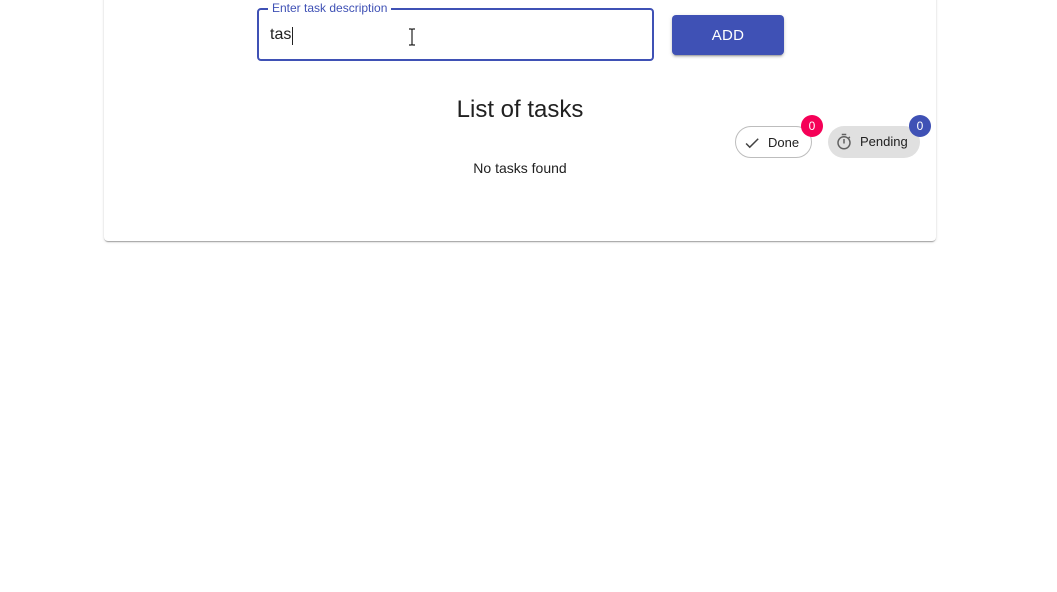 The width and height of the screenshot is (1057, 592). I want to click on filter-chip-done-label: Done, so click(784, 142).